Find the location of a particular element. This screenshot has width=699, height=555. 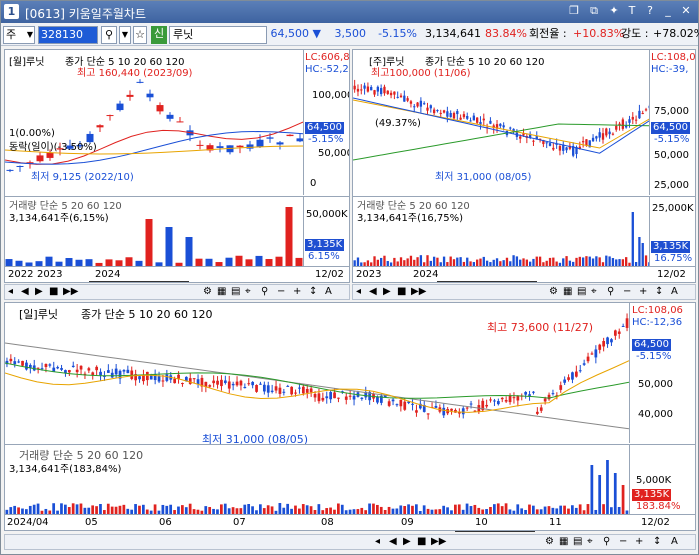

weekly-date-3: 12/02 is located at coordinates (671, 274).